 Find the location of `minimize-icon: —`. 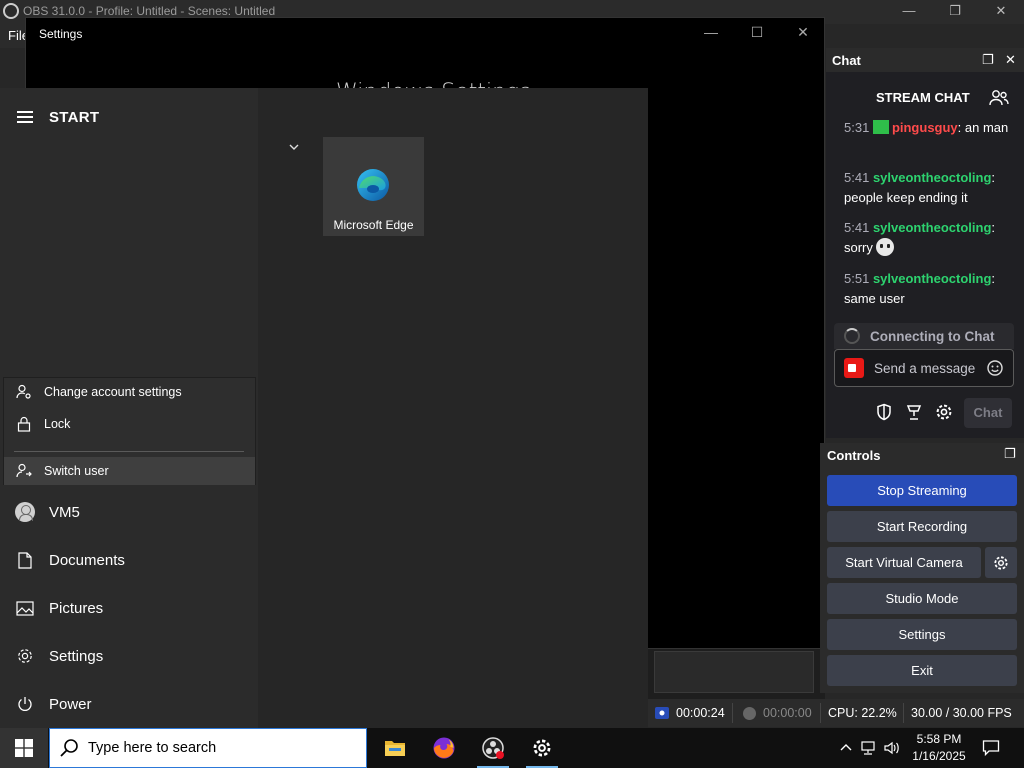

minimize-icon: — is located at coordinates (909, 12).